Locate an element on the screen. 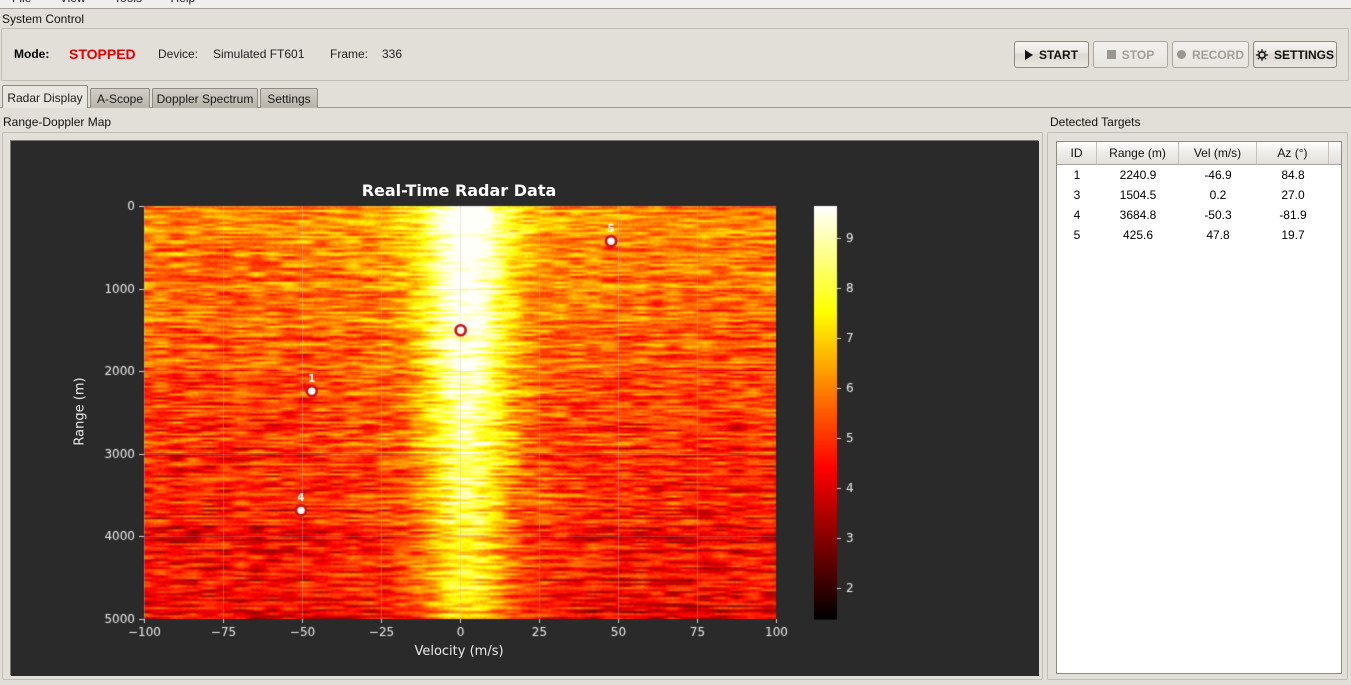 The width and height of the screenshot is (1351, 685). mode-value: STOPPED is located at coordinates (102, 54).